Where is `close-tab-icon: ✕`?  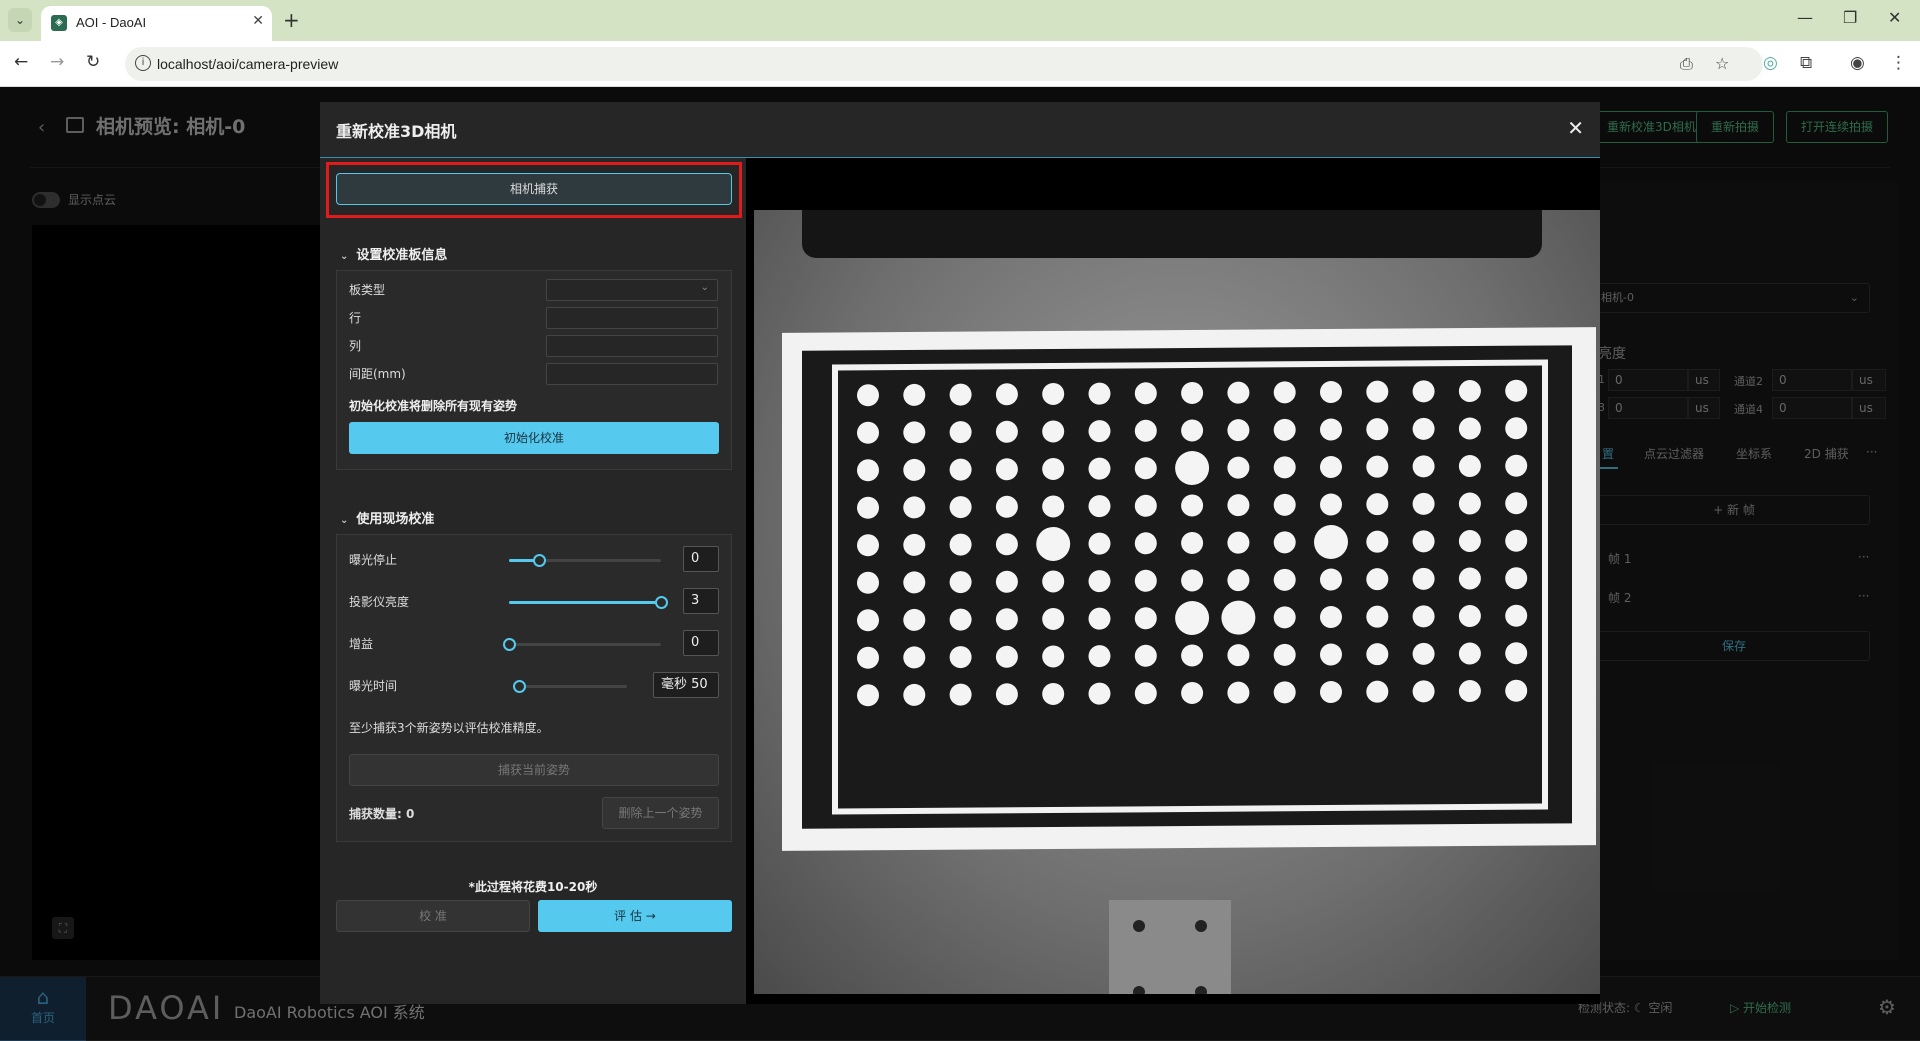
close-tab-icon: ✕ is located at coordinates (258, 21).